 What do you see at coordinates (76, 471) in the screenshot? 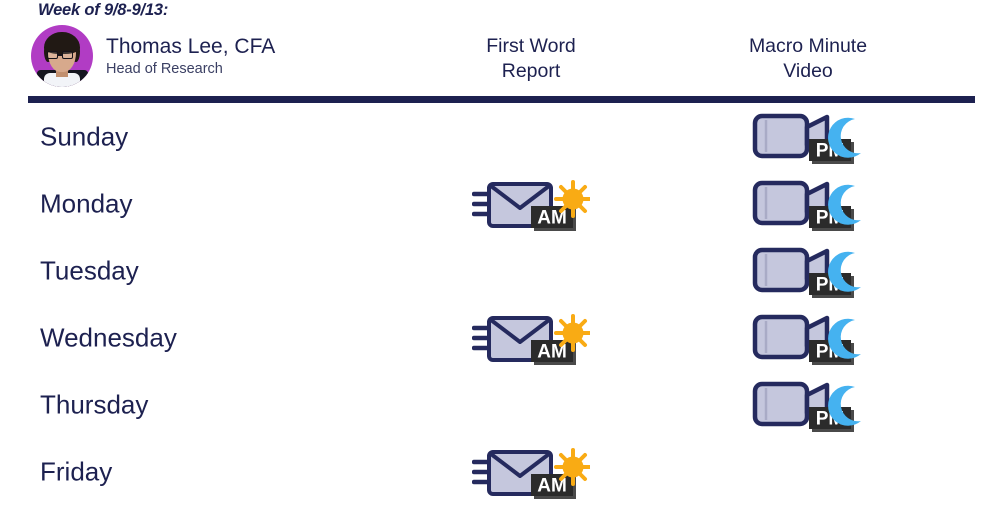
I see `day-label: Friday` at bounding box center [76, 471].